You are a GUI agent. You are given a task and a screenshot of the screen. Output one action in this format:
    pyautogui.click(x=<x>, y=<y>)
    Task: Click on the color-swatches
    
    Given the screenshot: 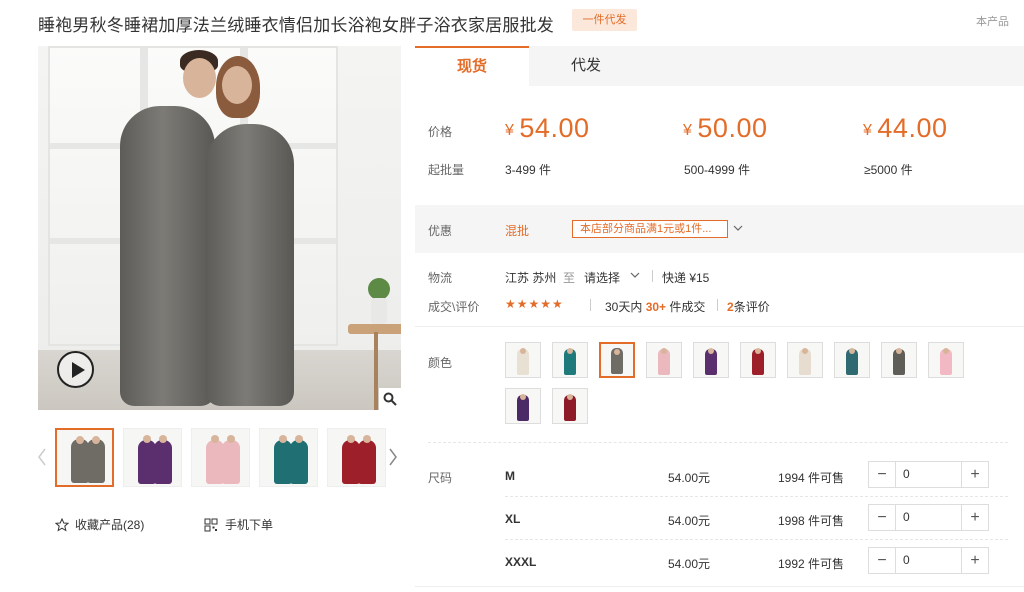 What is the action you would take?
    pyautogui.click(x=735, y=383)
    